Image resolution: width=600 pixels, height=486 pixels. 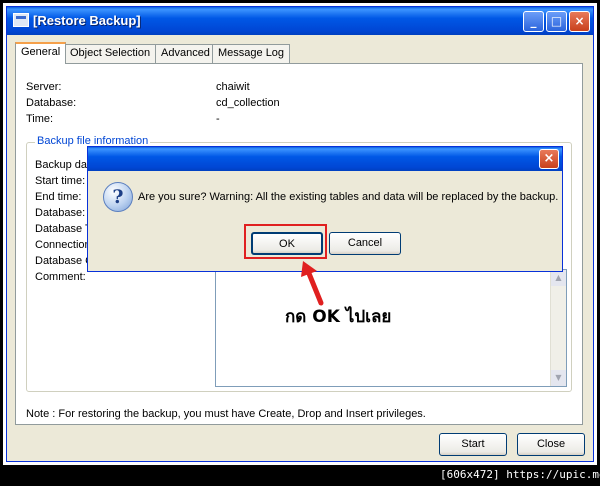 What do you see at coordinates (44, 87) in the screenshot?
I see `server-label: Server:` at bounding box center [44, 87].